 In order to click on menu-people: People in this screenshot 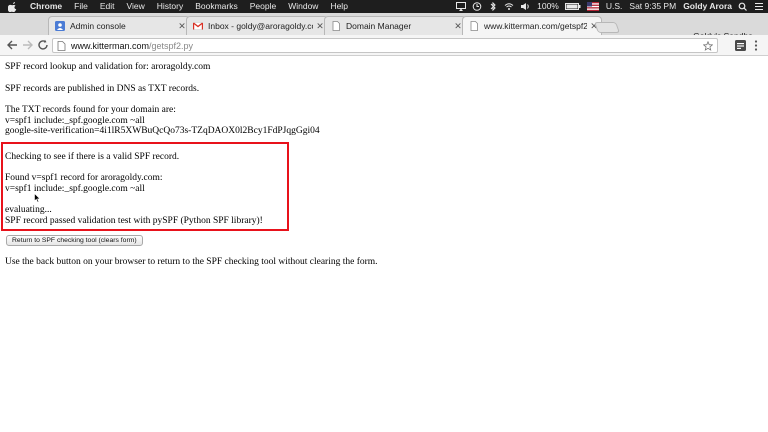, I will do `click(263, 6)`.